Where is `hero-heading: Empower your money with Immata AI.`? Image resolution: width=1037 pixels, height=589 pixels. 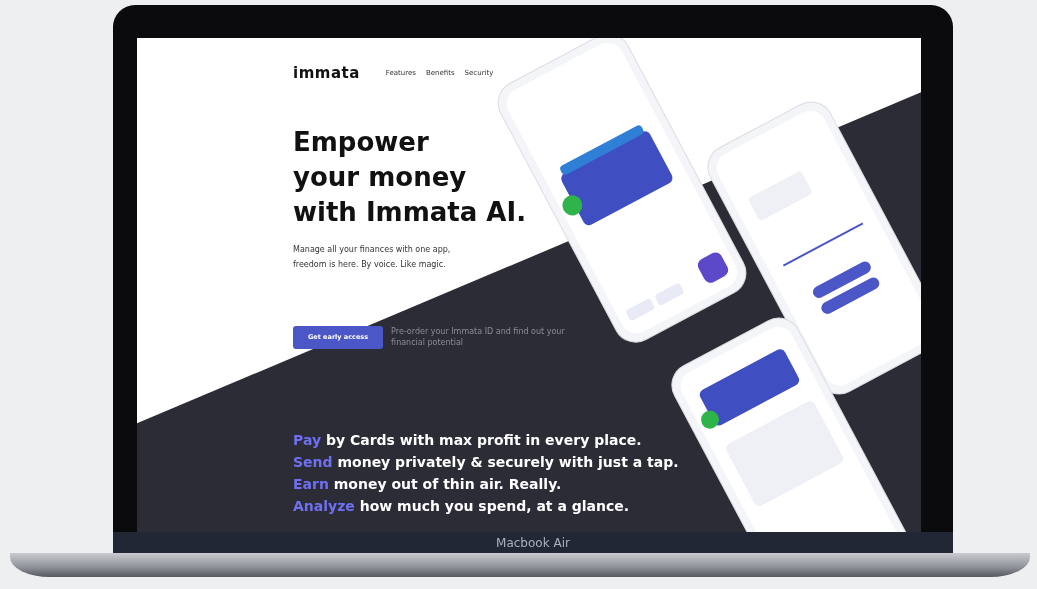
hero-heading: Empower your money with Immata AI. is located at coordinates (410, 177).